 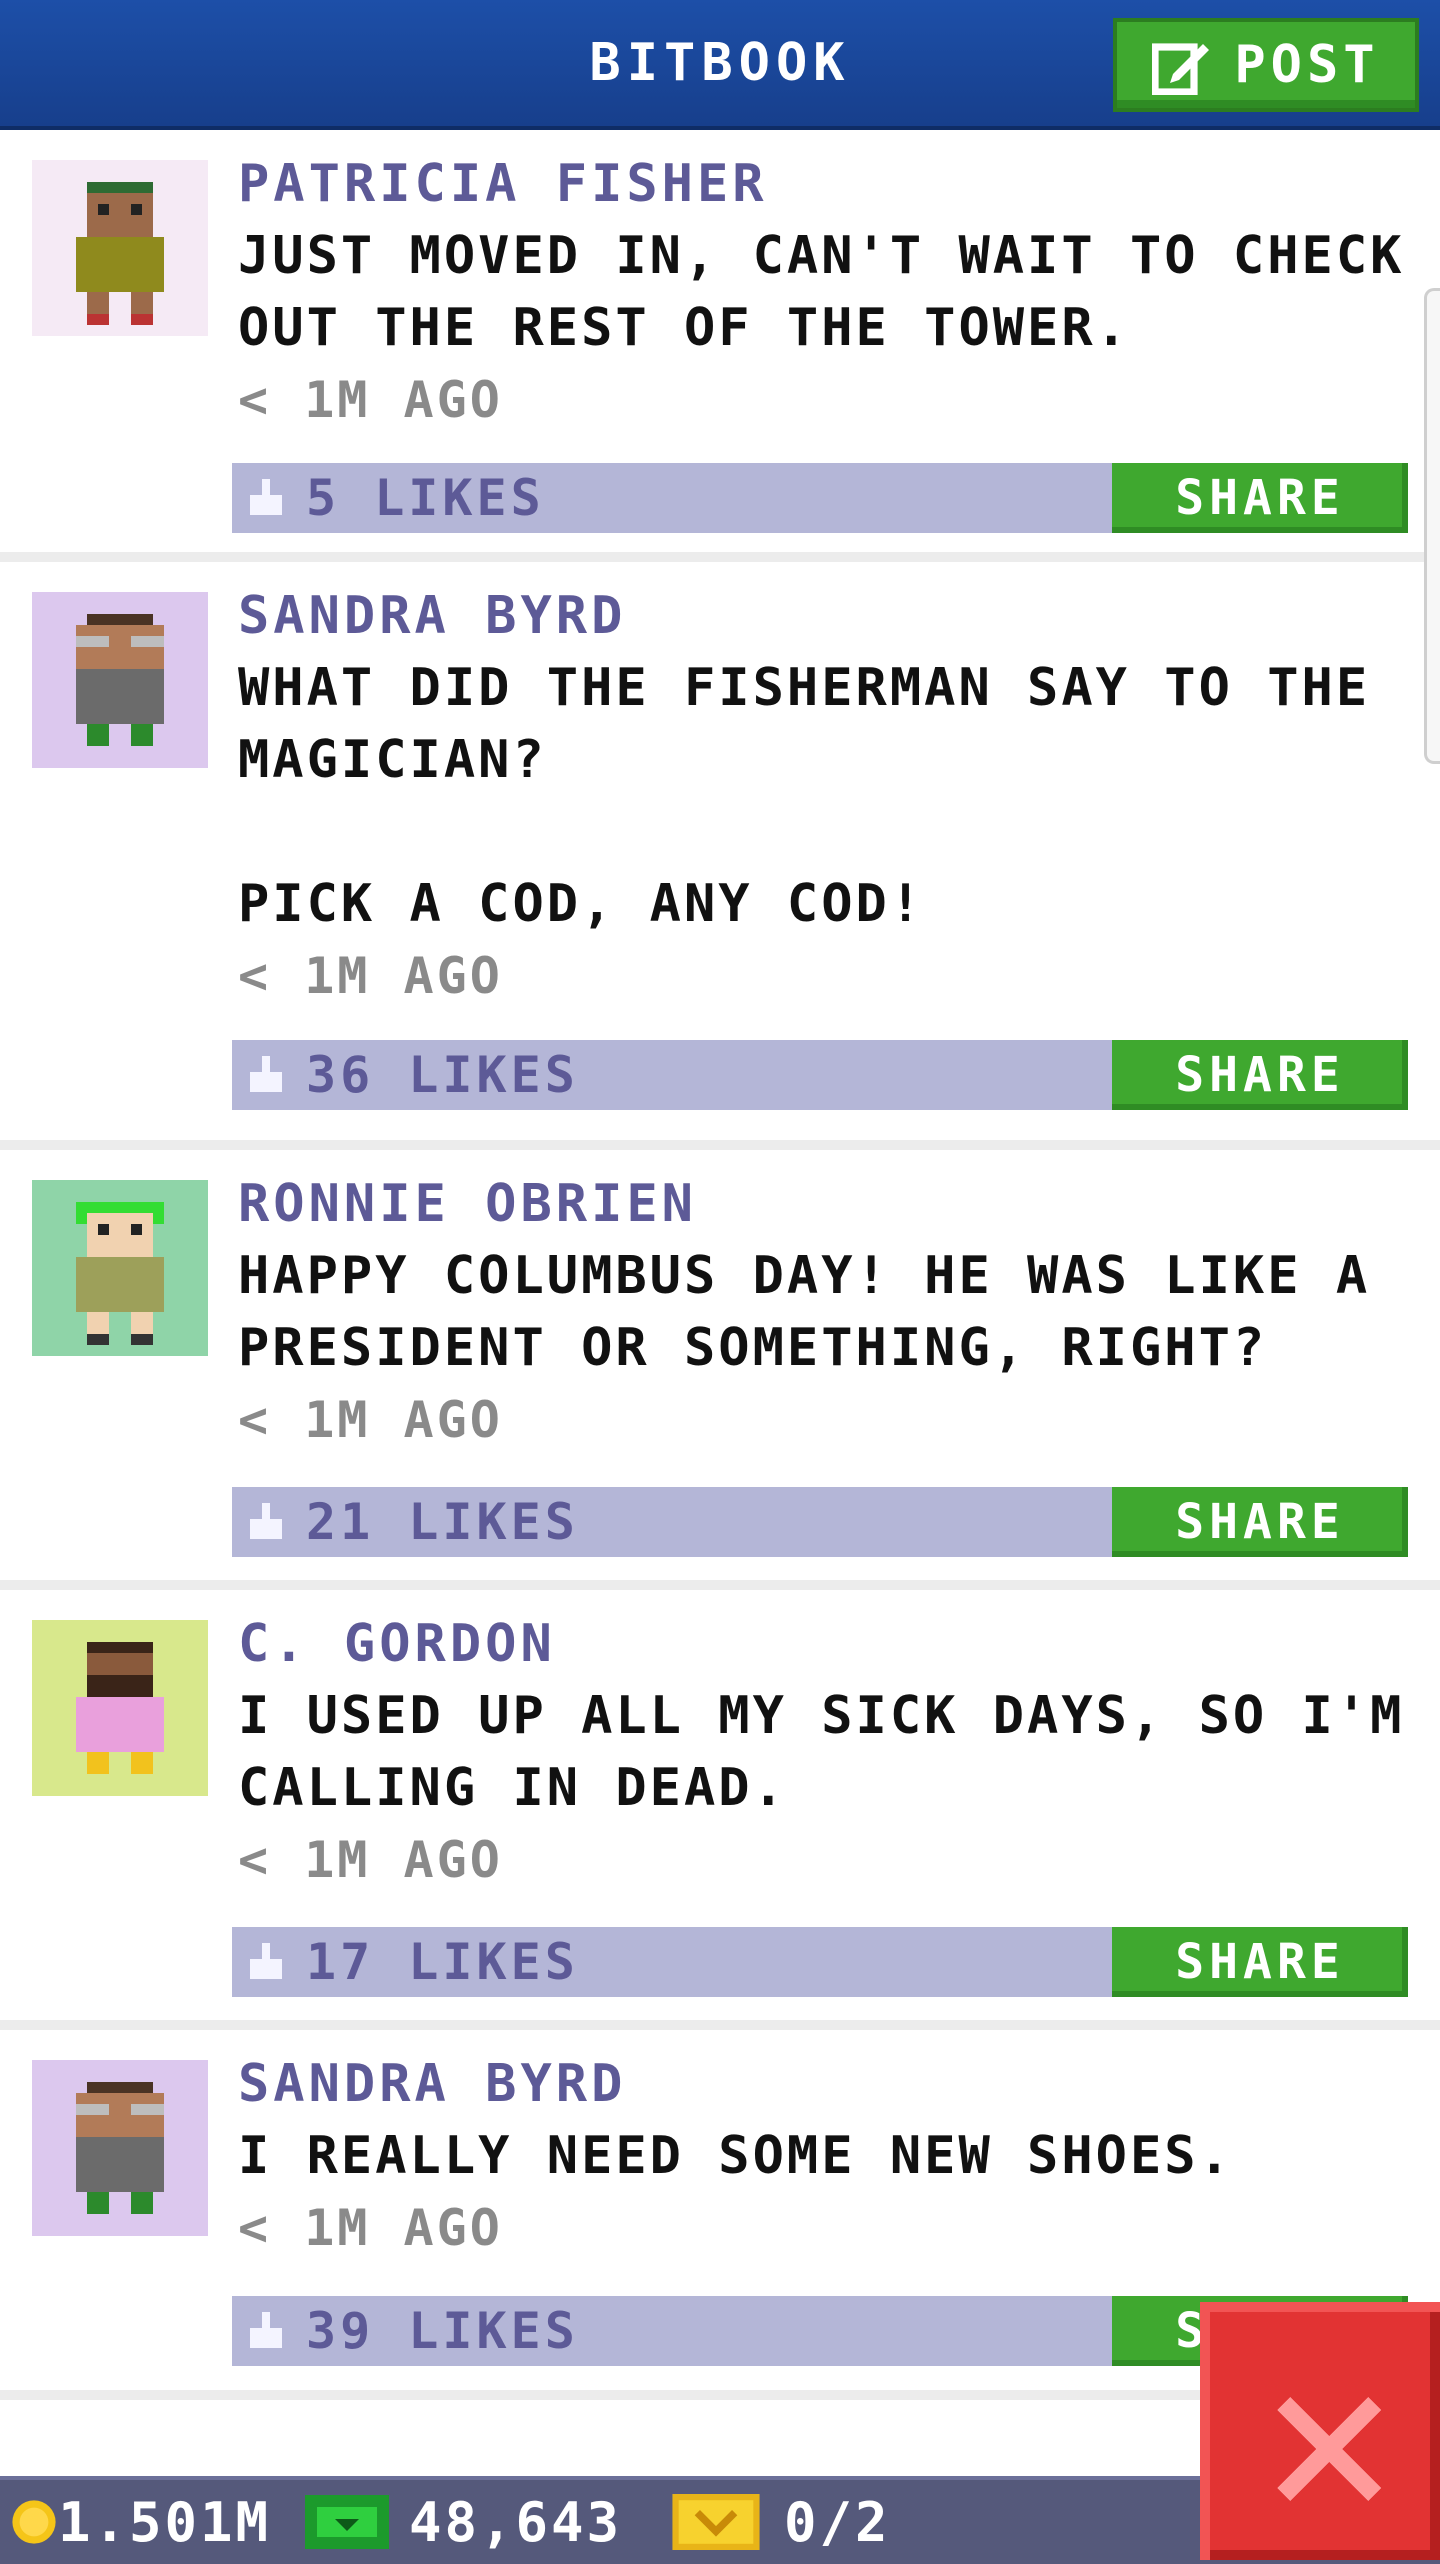 What do you see at coordinates (442, 2331) in the screenshot?
I see `likes-count: 39 LIKES` at bounding box center [442, 2331].